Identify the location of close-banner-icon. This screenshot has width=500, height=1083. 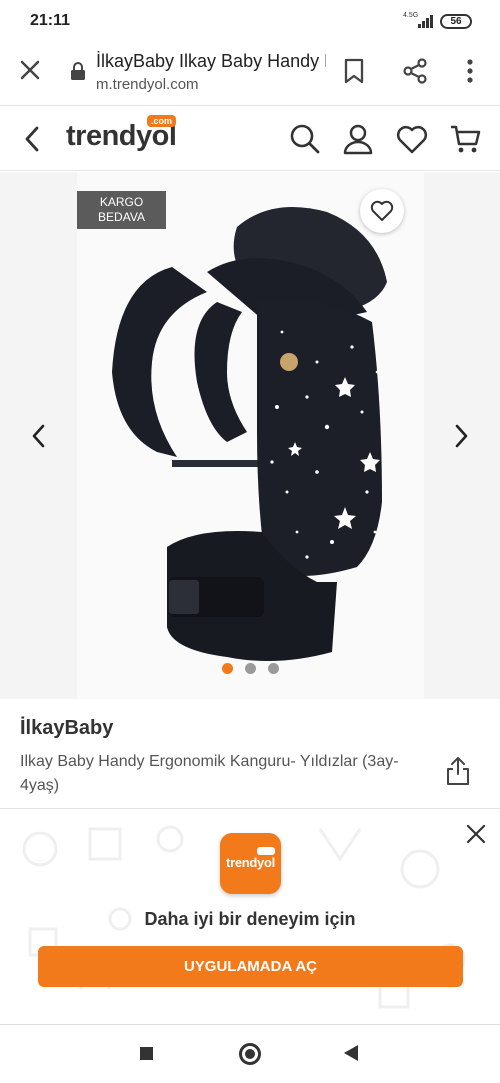
(476, 834).